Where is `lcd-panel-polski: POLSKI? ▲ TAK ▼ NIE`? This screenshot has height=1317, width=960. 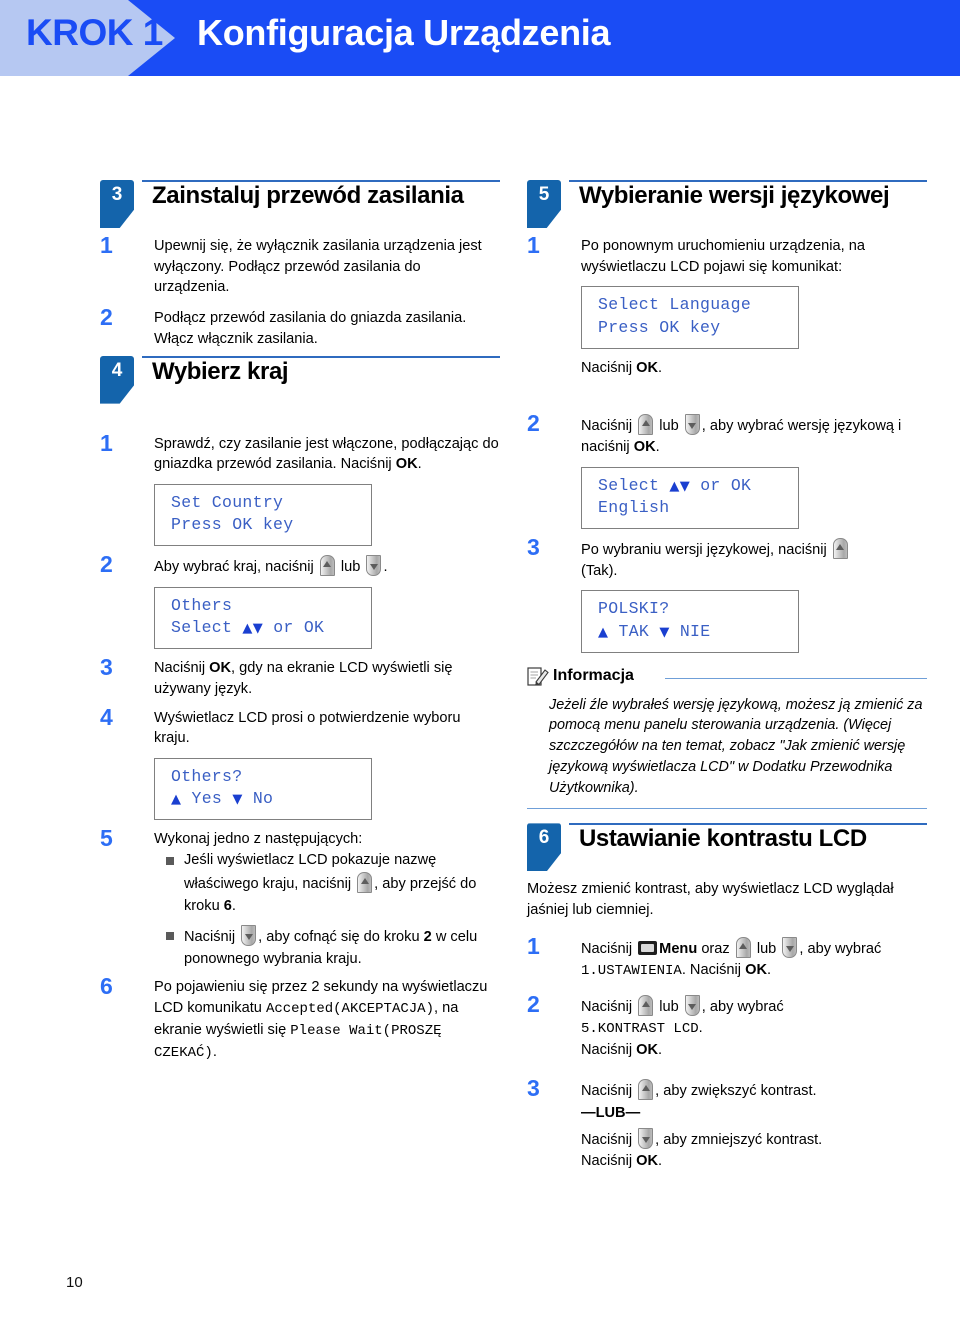
lcd-panel-polski: POLSKI? ▲ TAK ▼ NIE is located at coordinates (690, 621).